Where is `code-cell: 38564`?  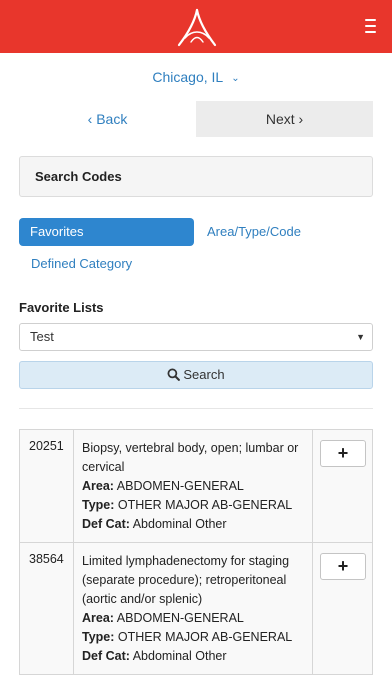
code-cell: 38564 is located at coordinates (47, 608).